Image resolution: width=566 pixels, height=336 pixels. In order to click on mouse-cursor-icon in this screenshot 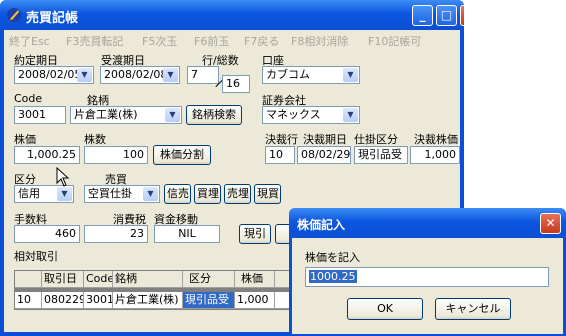, I will do `click(63, 176)`.